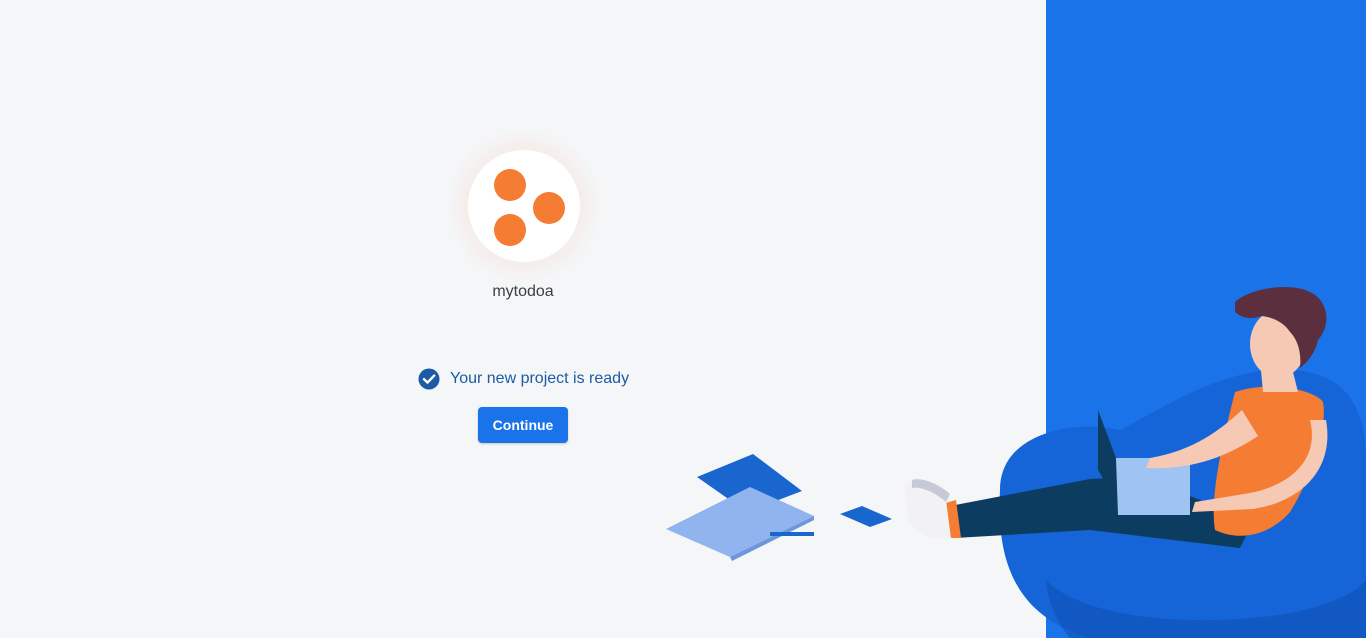 The width and height of the screenshot is (1366, 638). I want to click on status-message: Your new project is ready, so click(540, 378).